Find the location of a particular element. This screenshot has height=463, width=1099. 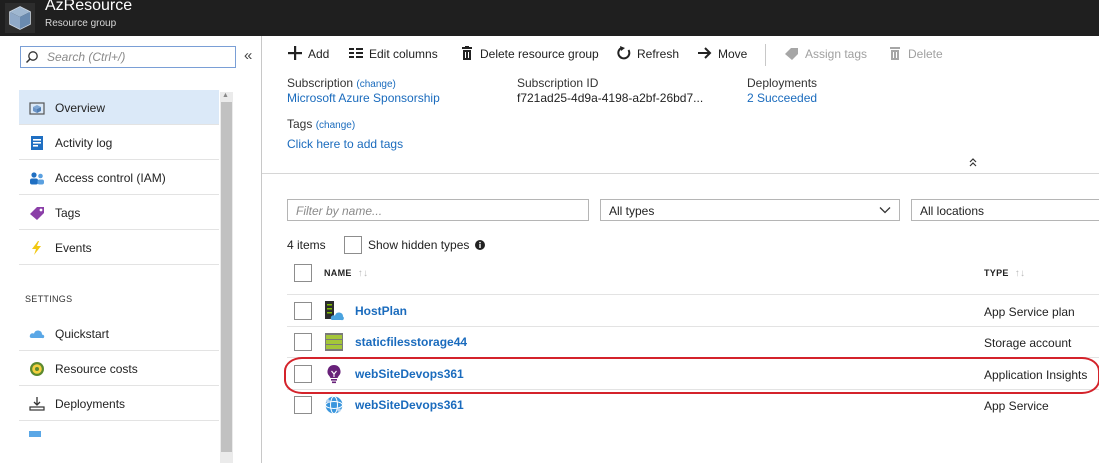

sidebar-item-label: Deployments is located at coordinates (90, 404).